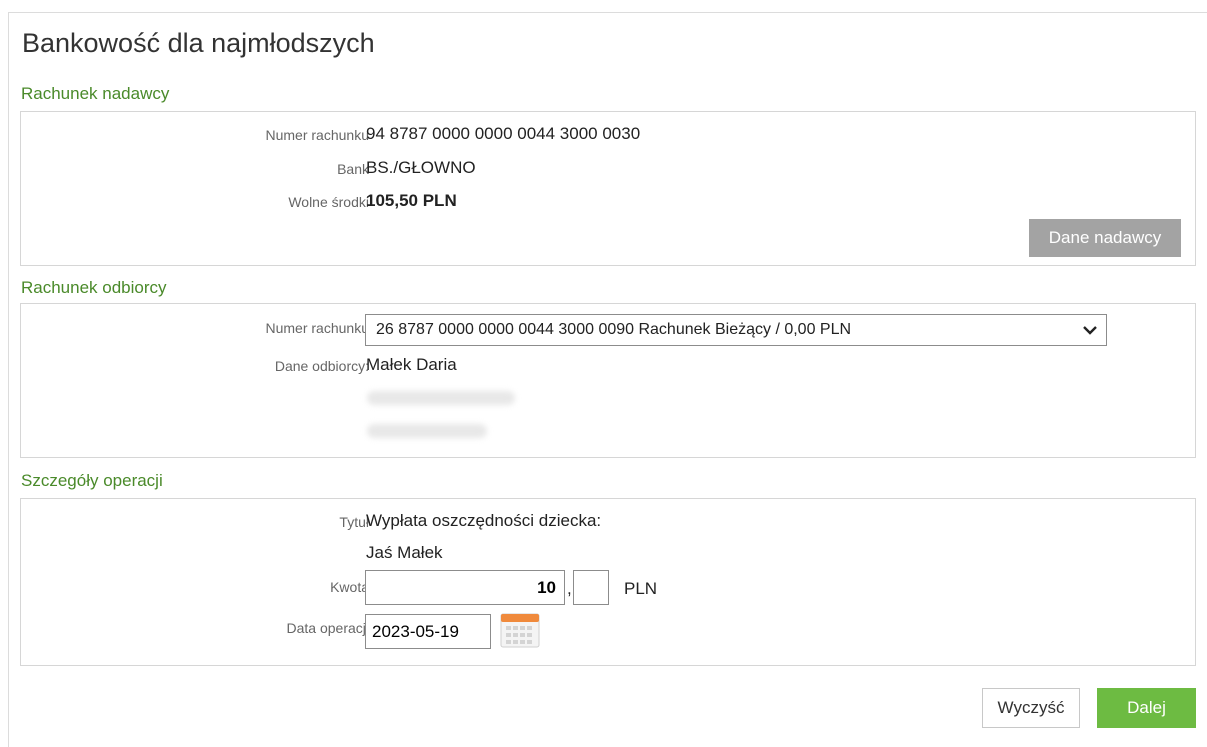 The height and width of the screenshot is (747, 1207). I want to click on page-title: Bankowość dla najmłodszych, so click(198, 43).